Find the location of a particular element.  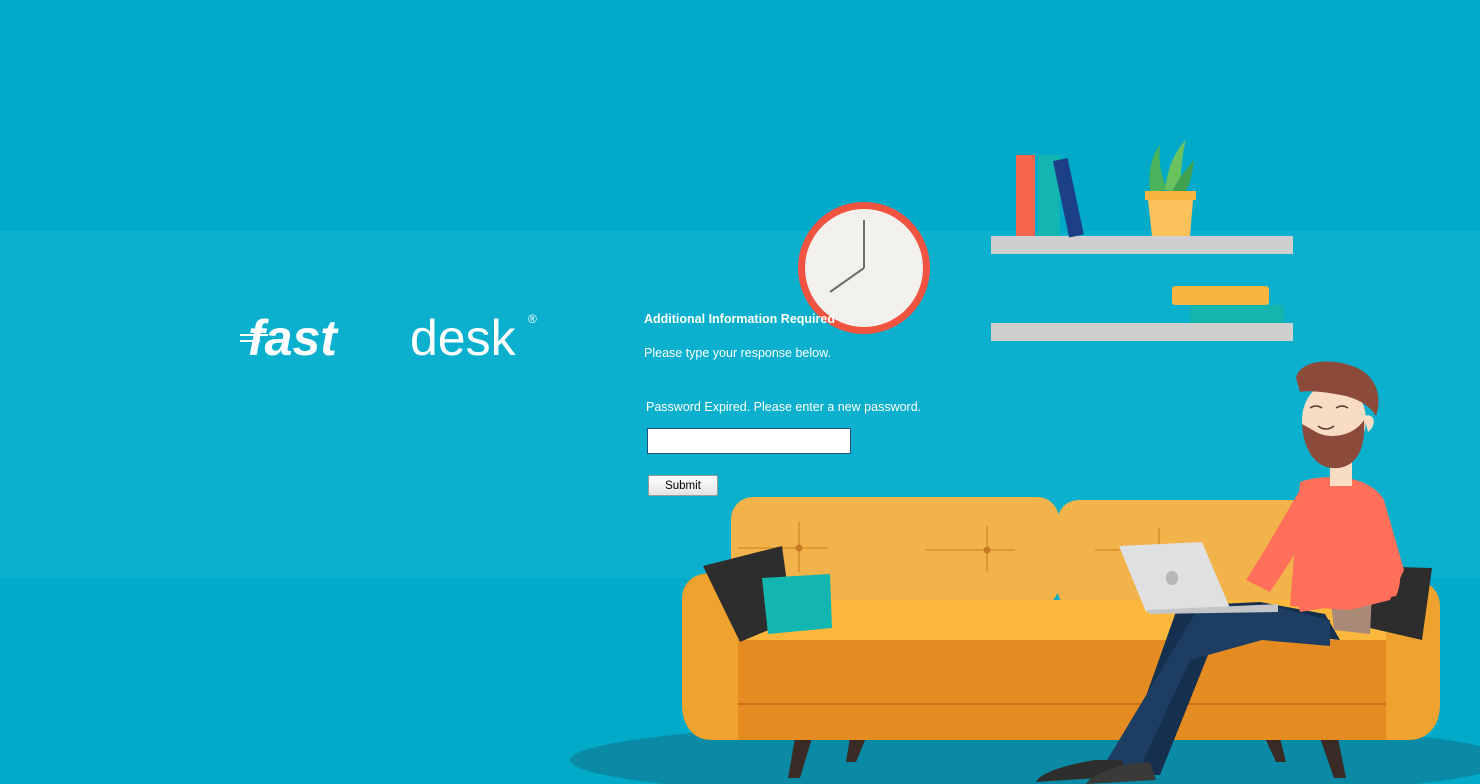

logo-fast-text: fast is located at coordinates (293, 337).